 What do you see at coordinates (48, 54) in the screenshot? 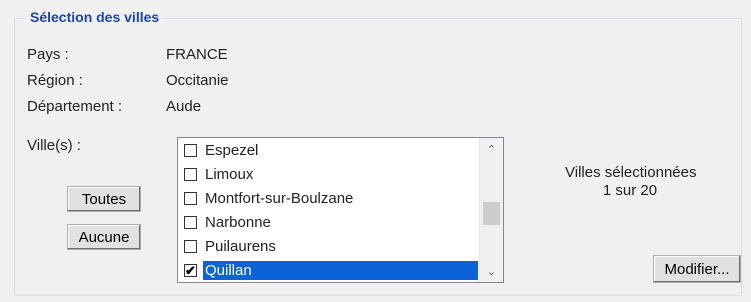
I see `country-label: Pays :` at bounding box center [48, 54].